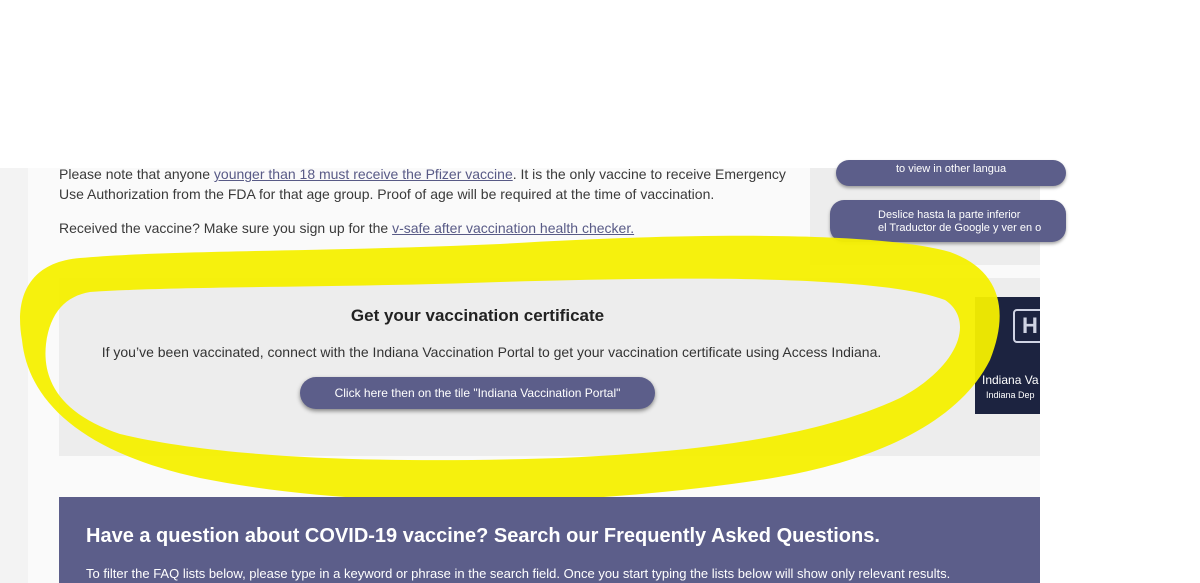  What do you see at coordinates (1026, 326) in the screenshot?
I see `hh-logo-icon: H` at bounding box center [1026, 326].